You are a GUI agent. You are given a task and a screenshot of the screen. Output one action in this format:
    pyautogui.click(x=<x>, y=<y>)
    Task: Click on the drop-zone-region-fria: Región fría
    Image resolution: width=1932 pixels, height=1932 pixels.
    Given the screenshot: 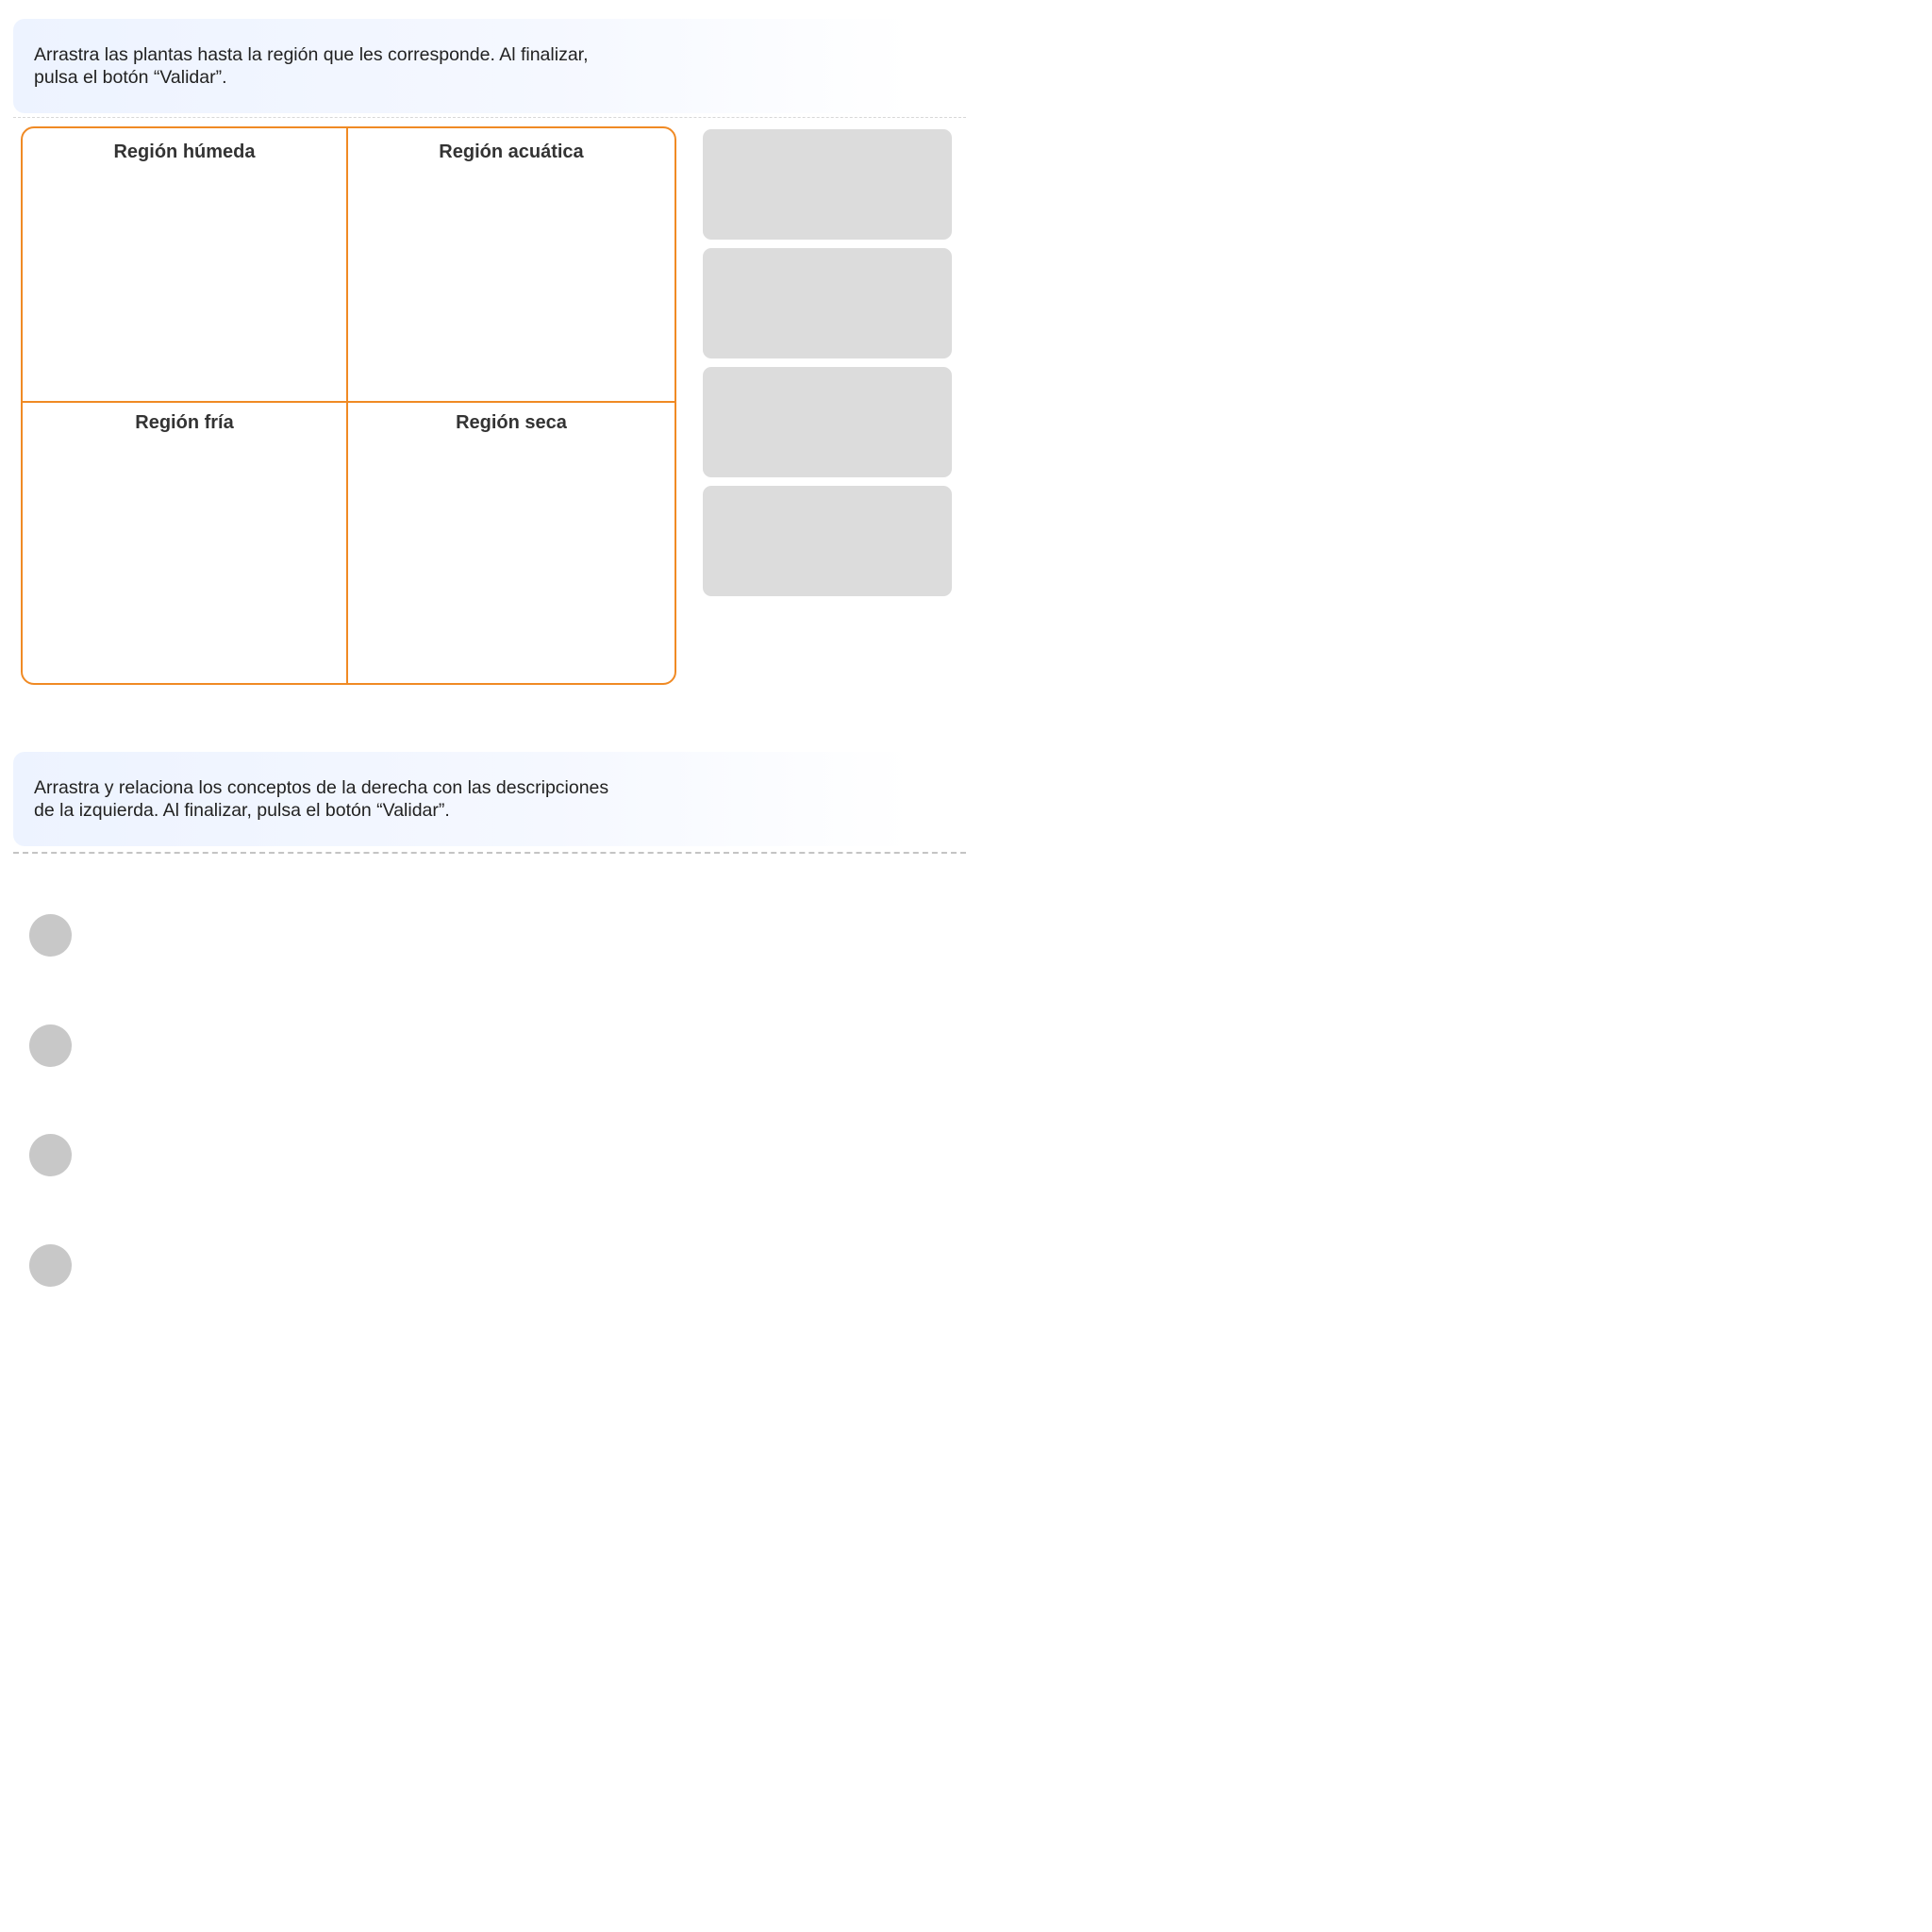 What is the action you would take?
    pyautogui.click(x=186, y=543)
    